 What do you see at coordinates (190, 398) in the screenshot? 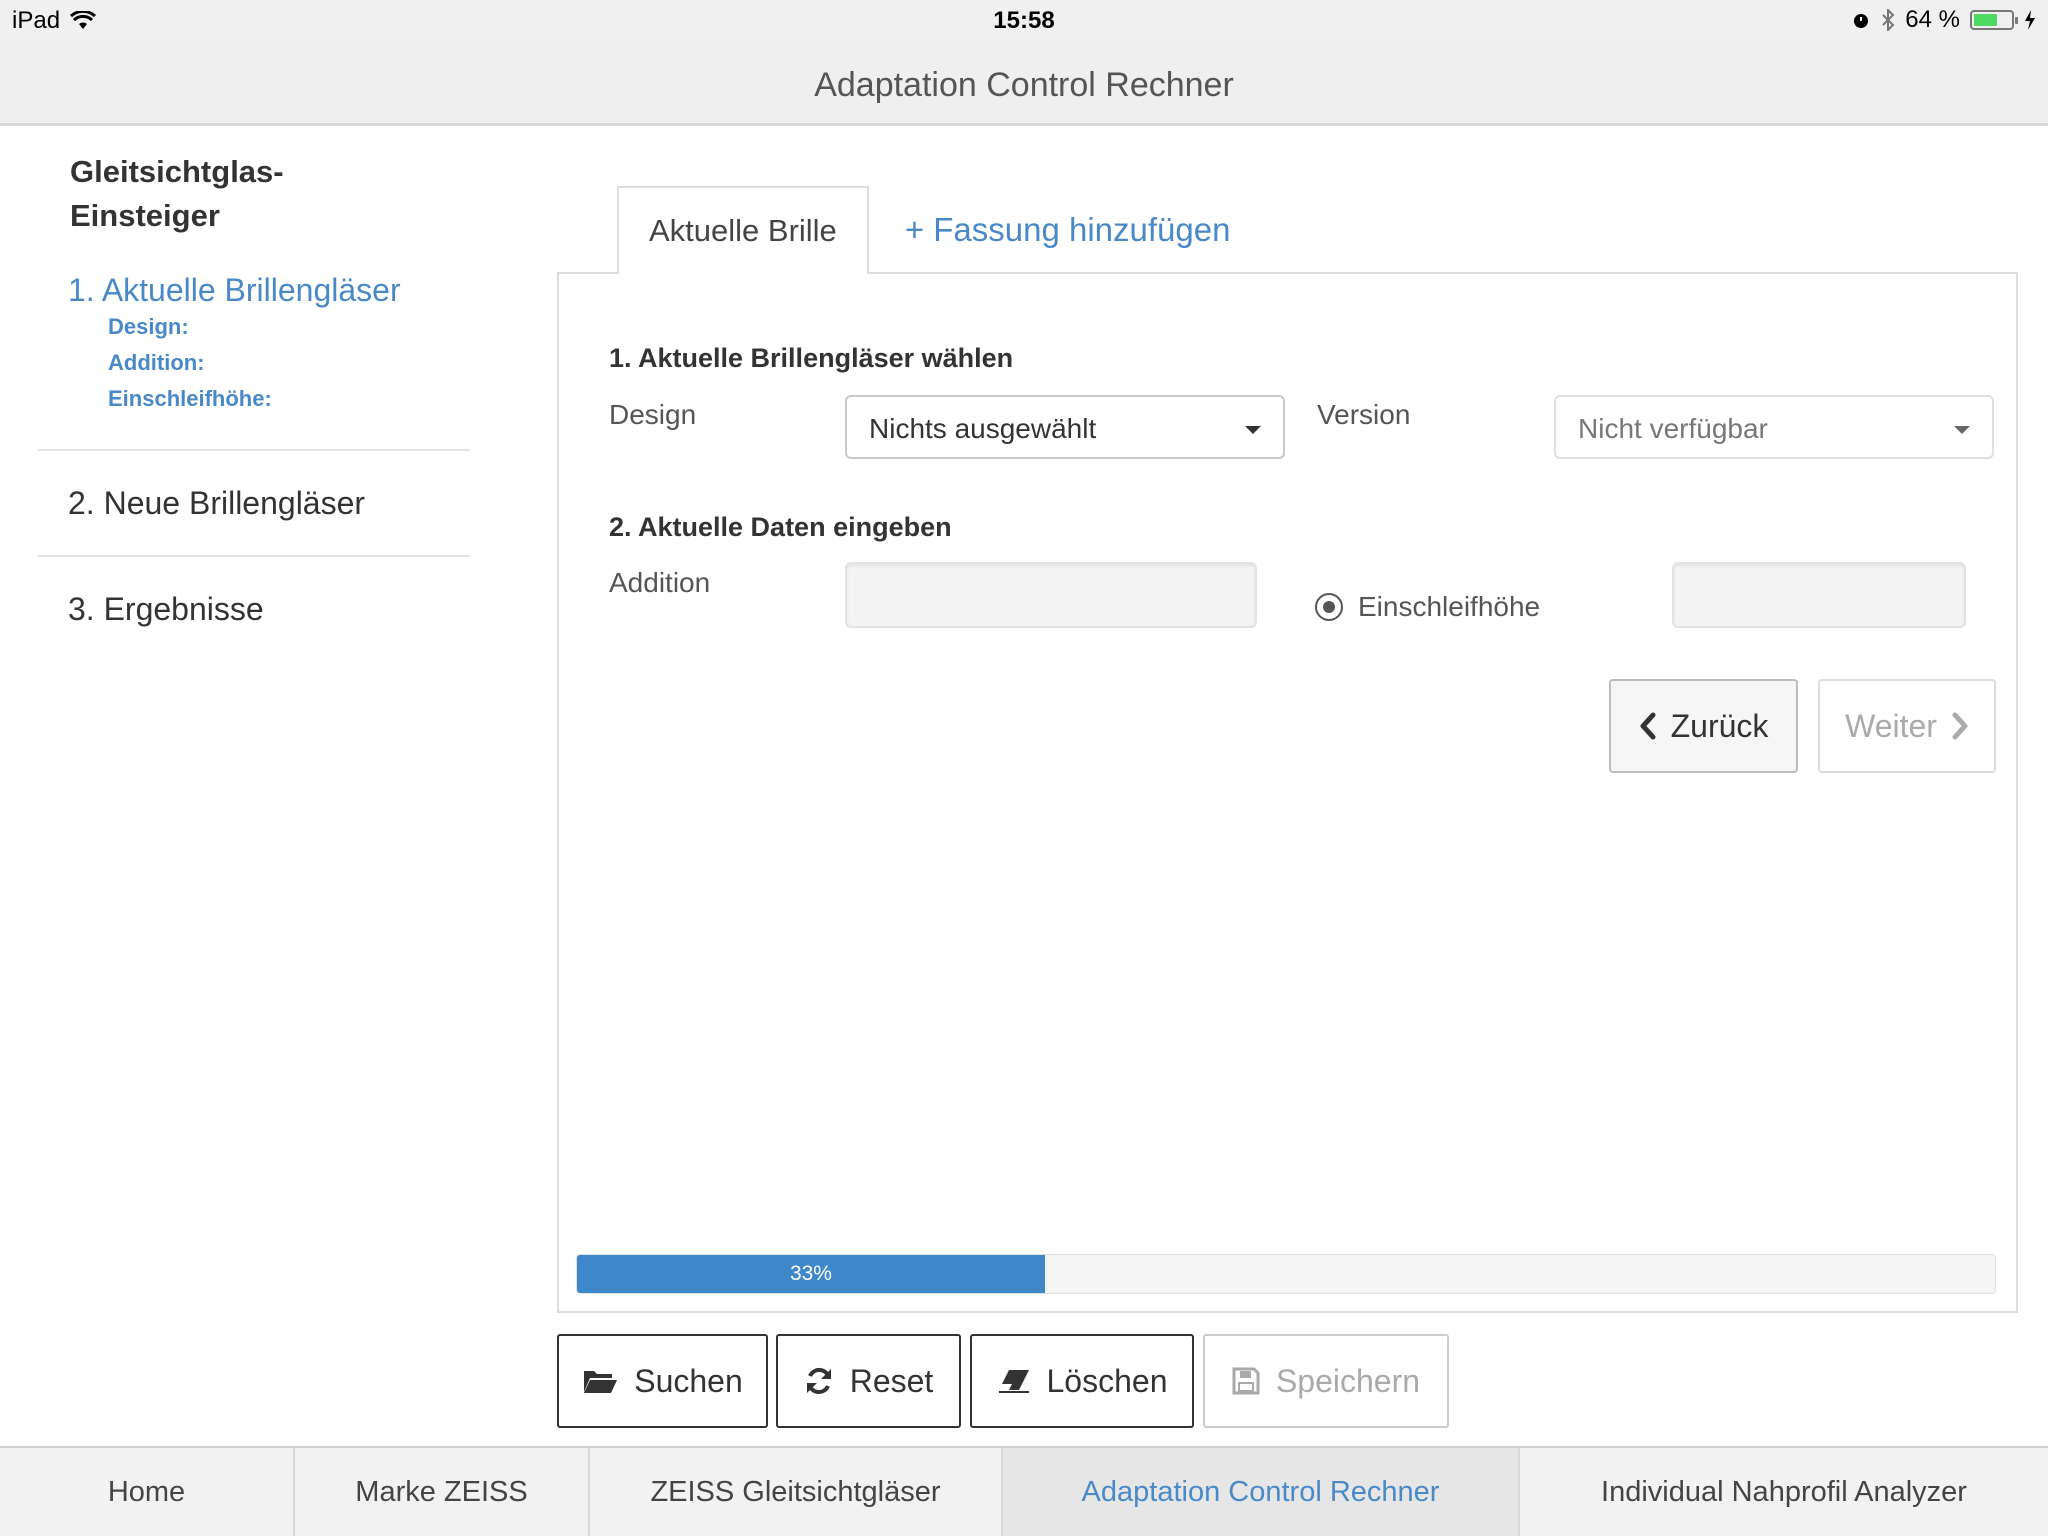
I see `step-detail-einschleifhoehe: Einschleifhöhe:` at bounding box center [190, 398].